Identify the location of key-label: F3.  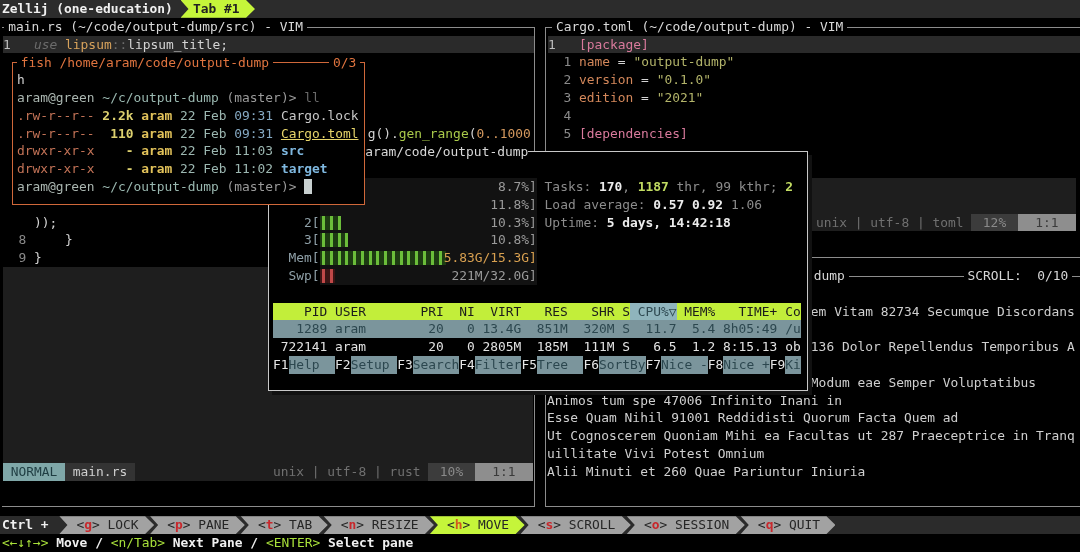
(405, 364).